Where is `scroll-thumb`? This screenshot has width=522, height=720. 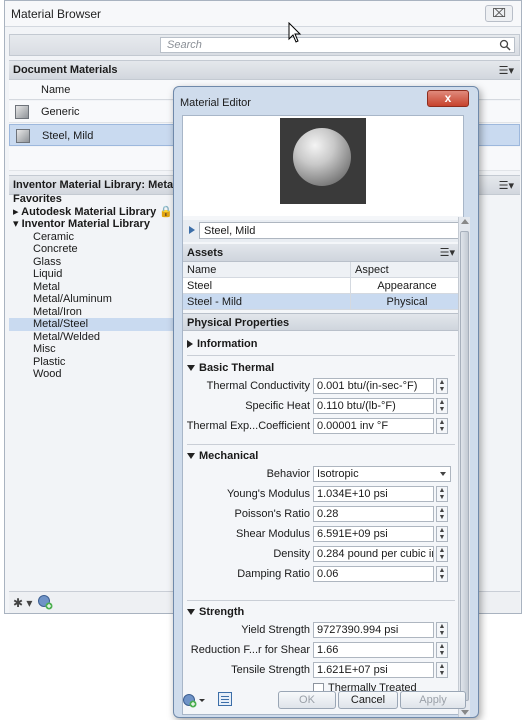
scroll-thumb is located at coordinates (464, 466).